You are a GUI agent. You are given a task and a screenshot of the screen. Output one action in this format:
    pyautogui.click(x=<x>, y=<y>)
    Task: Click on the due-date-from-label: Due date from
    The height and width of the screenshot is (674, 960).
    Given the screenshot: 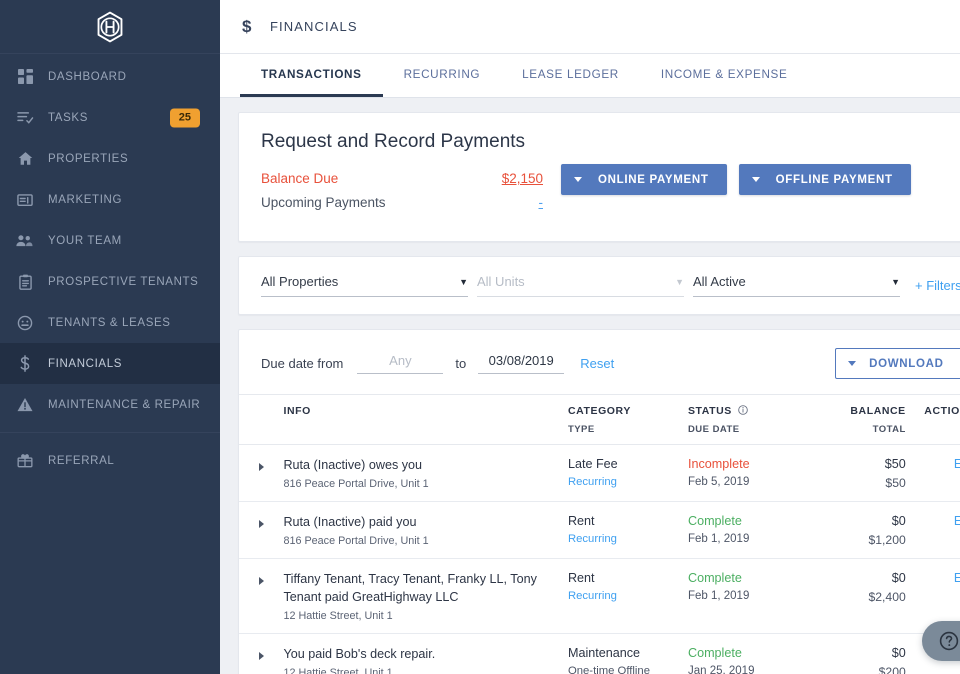 What is the action you would take?
    pyautogui.click(x=302, y=363)
    